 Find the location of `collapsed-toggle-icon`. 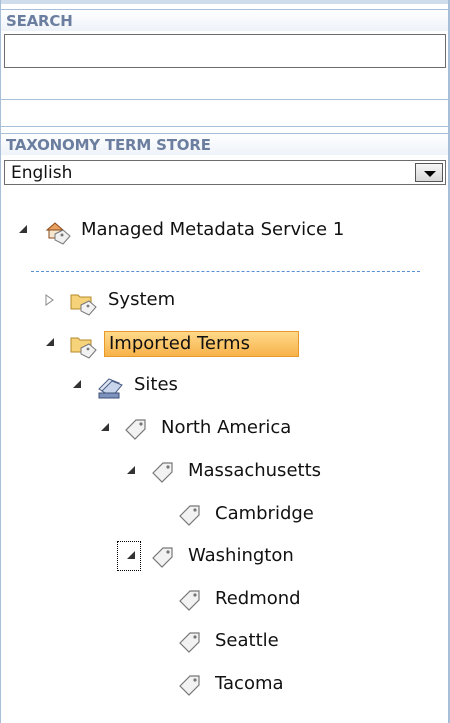

collapsed-toggle-icon is located at coordinates (53, 302).